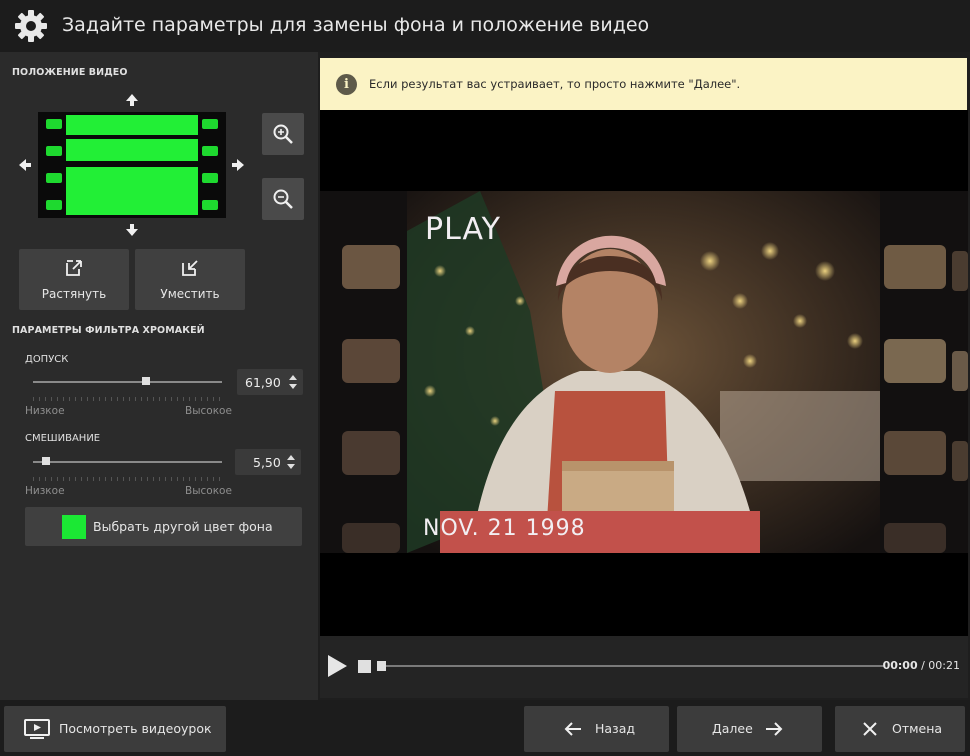  Describe the element at coordinates (127, 479) in the screenshot. I see `blending-ticks` at that location.